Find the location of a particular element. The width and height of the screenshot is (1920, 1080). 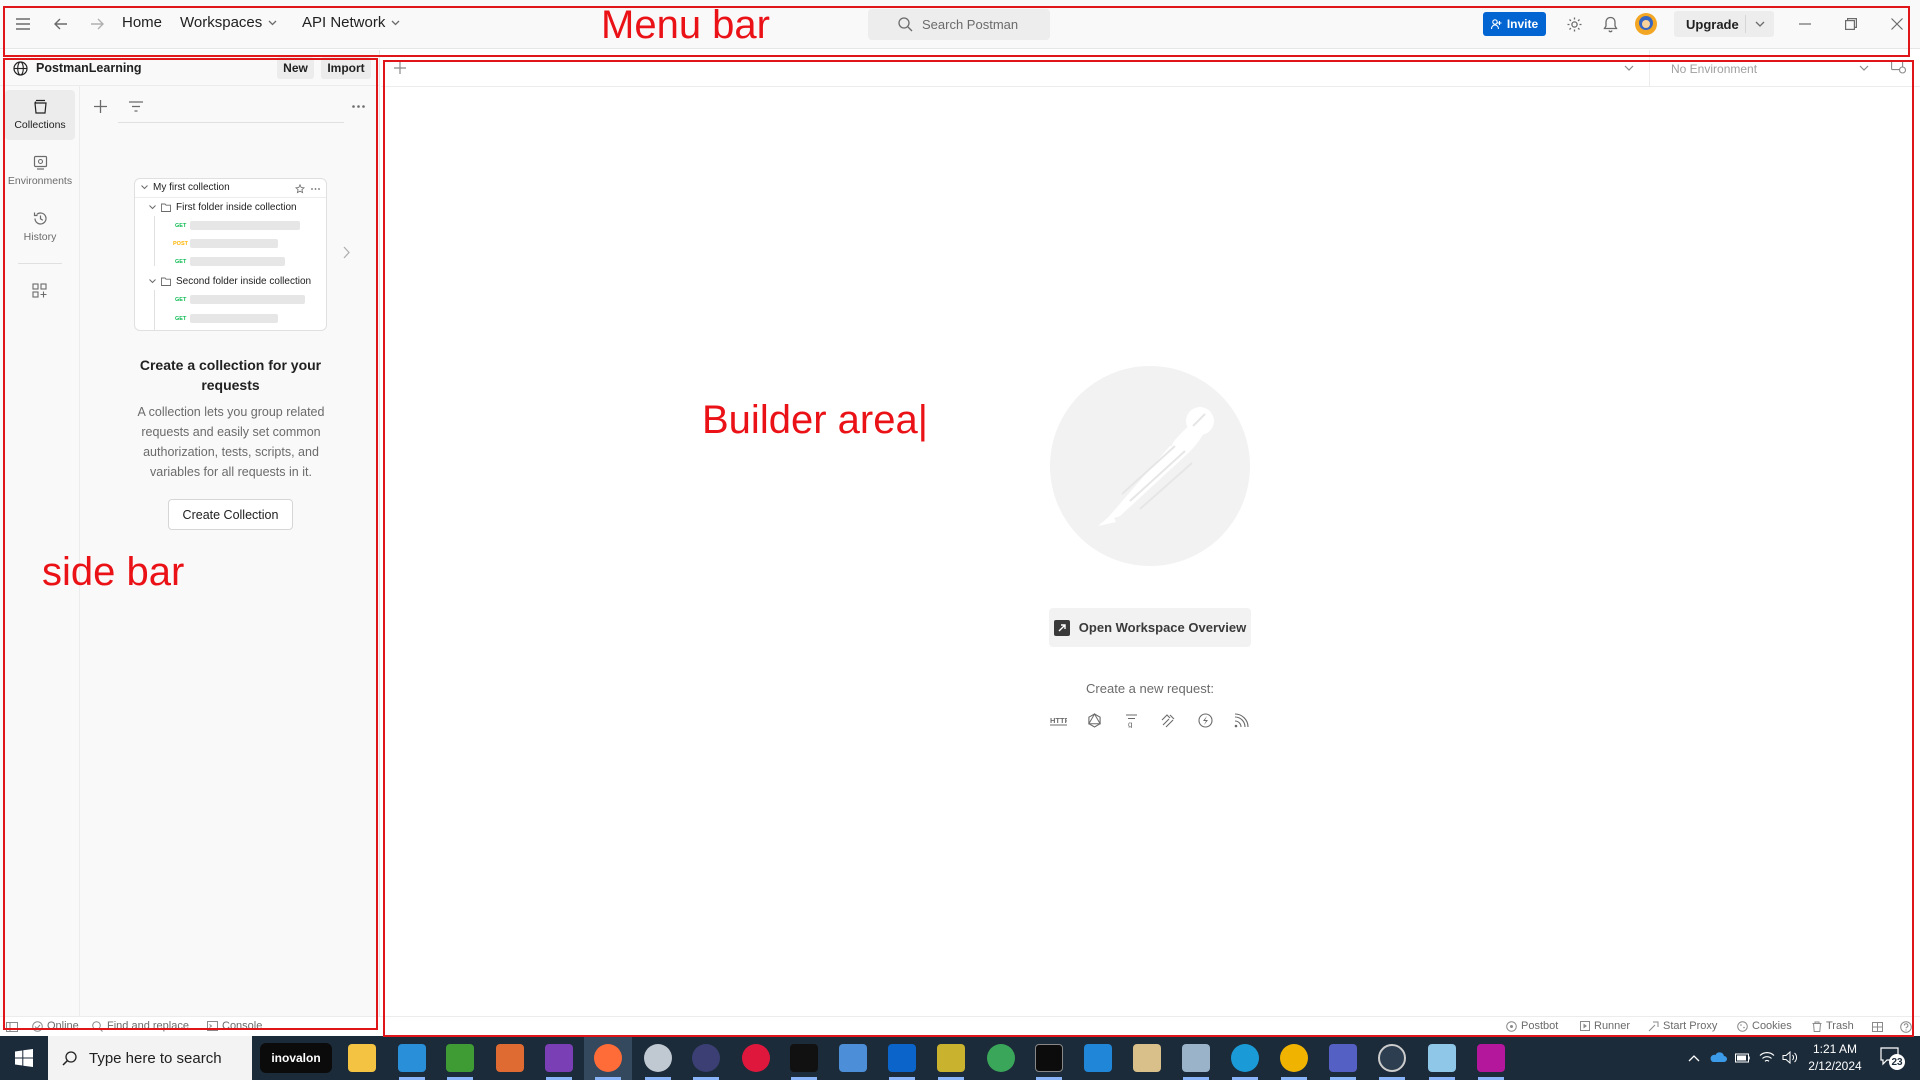

terminal-icon is located at coordinates (1049, 1058).